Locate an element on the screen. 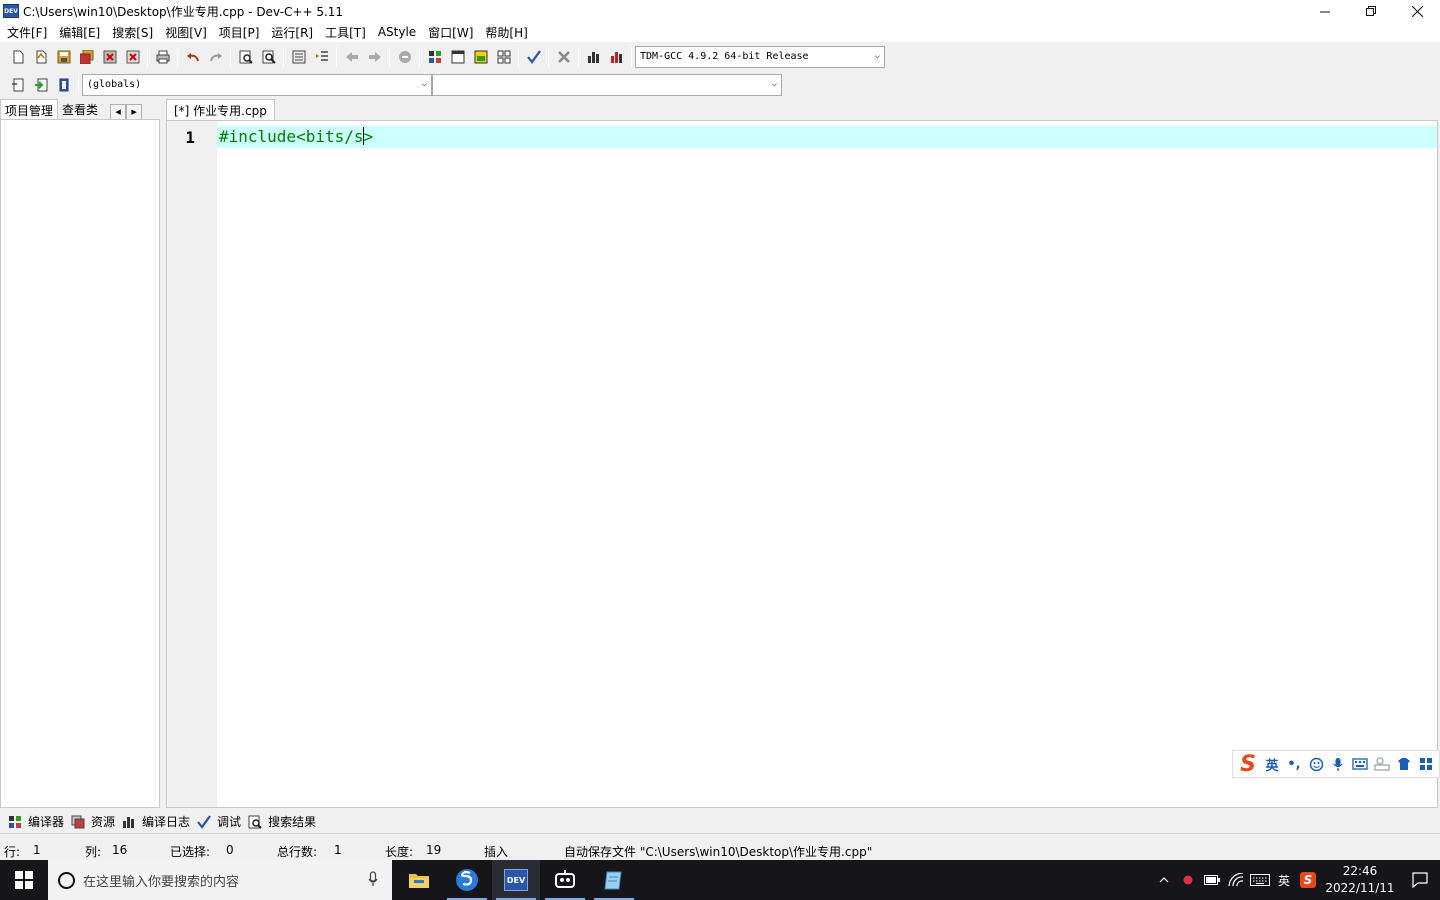 The image size is (1440, 900). status-row-value: 1 is located at coordinates (37, 850).